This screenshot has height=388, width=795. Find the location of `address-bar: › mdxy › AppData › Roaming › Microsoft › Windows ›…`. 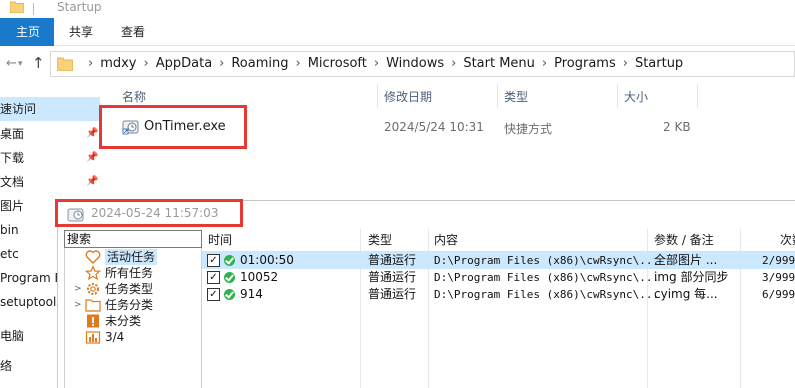

address-bar: › mdxy › AppData › Roaming › Microsoft › Windows ›… is located at coordinates (422, 64).